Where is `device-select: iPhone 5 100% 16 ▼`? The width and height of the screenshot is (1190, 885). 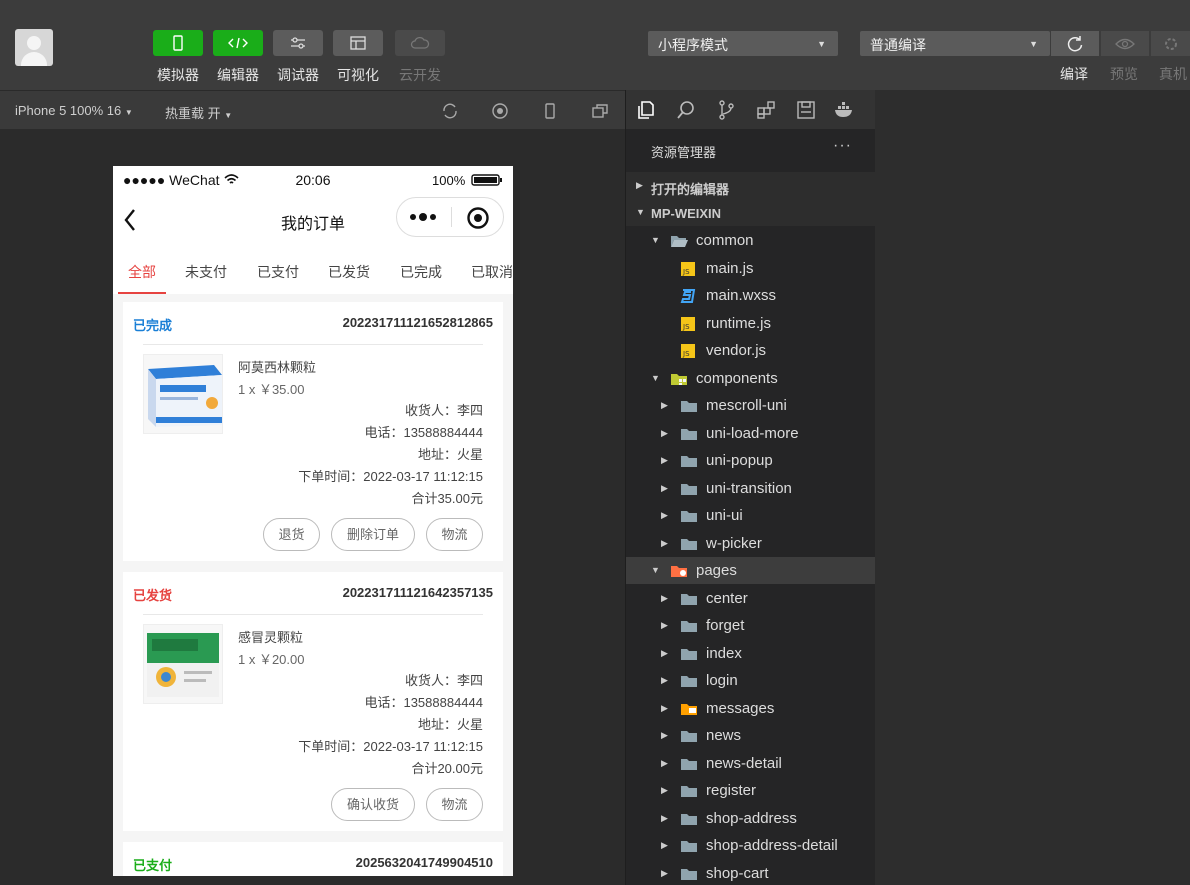 device-select: iPhone 5 100% 16 ▼ is located at coordinates (74, 110).